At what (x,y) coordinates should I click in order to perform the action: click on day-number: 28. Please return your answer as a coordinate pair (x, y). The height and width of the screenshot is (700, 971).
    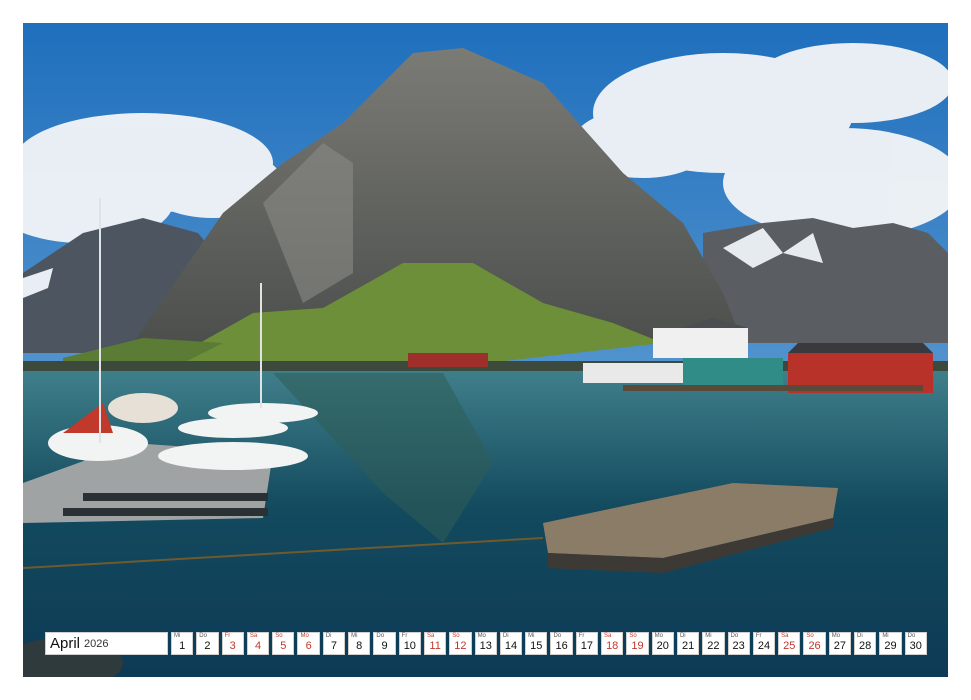
    Looking at the image, I should click on (865, 646).